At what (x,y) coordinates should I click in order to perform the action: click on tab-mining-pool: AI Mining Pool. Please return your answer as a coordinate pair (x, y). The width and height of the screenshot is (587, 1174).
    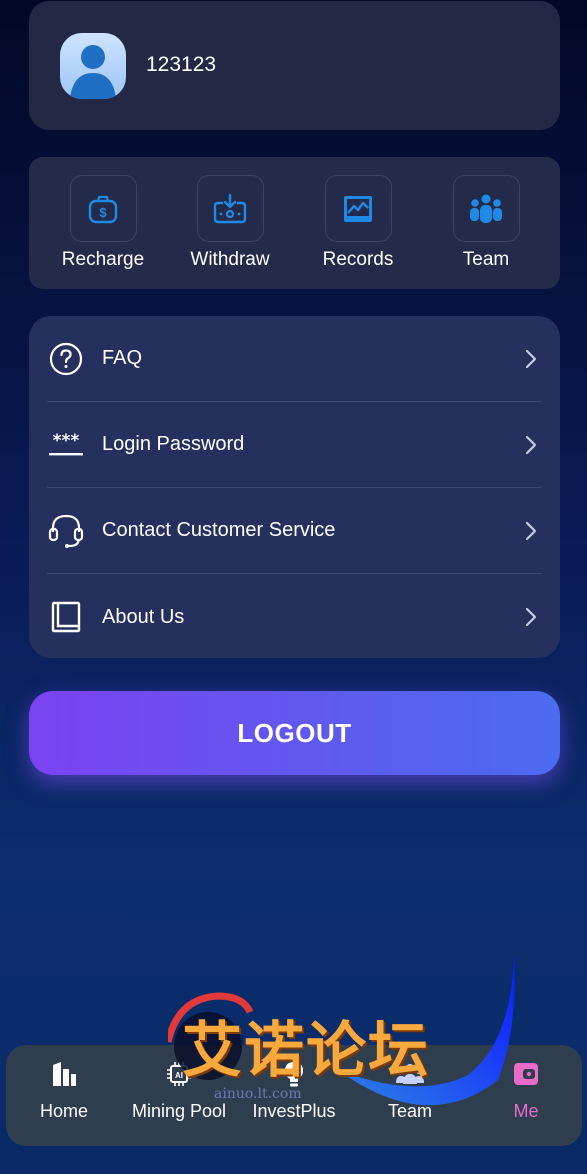
    Looking at the image, I should click on (179, 1099).